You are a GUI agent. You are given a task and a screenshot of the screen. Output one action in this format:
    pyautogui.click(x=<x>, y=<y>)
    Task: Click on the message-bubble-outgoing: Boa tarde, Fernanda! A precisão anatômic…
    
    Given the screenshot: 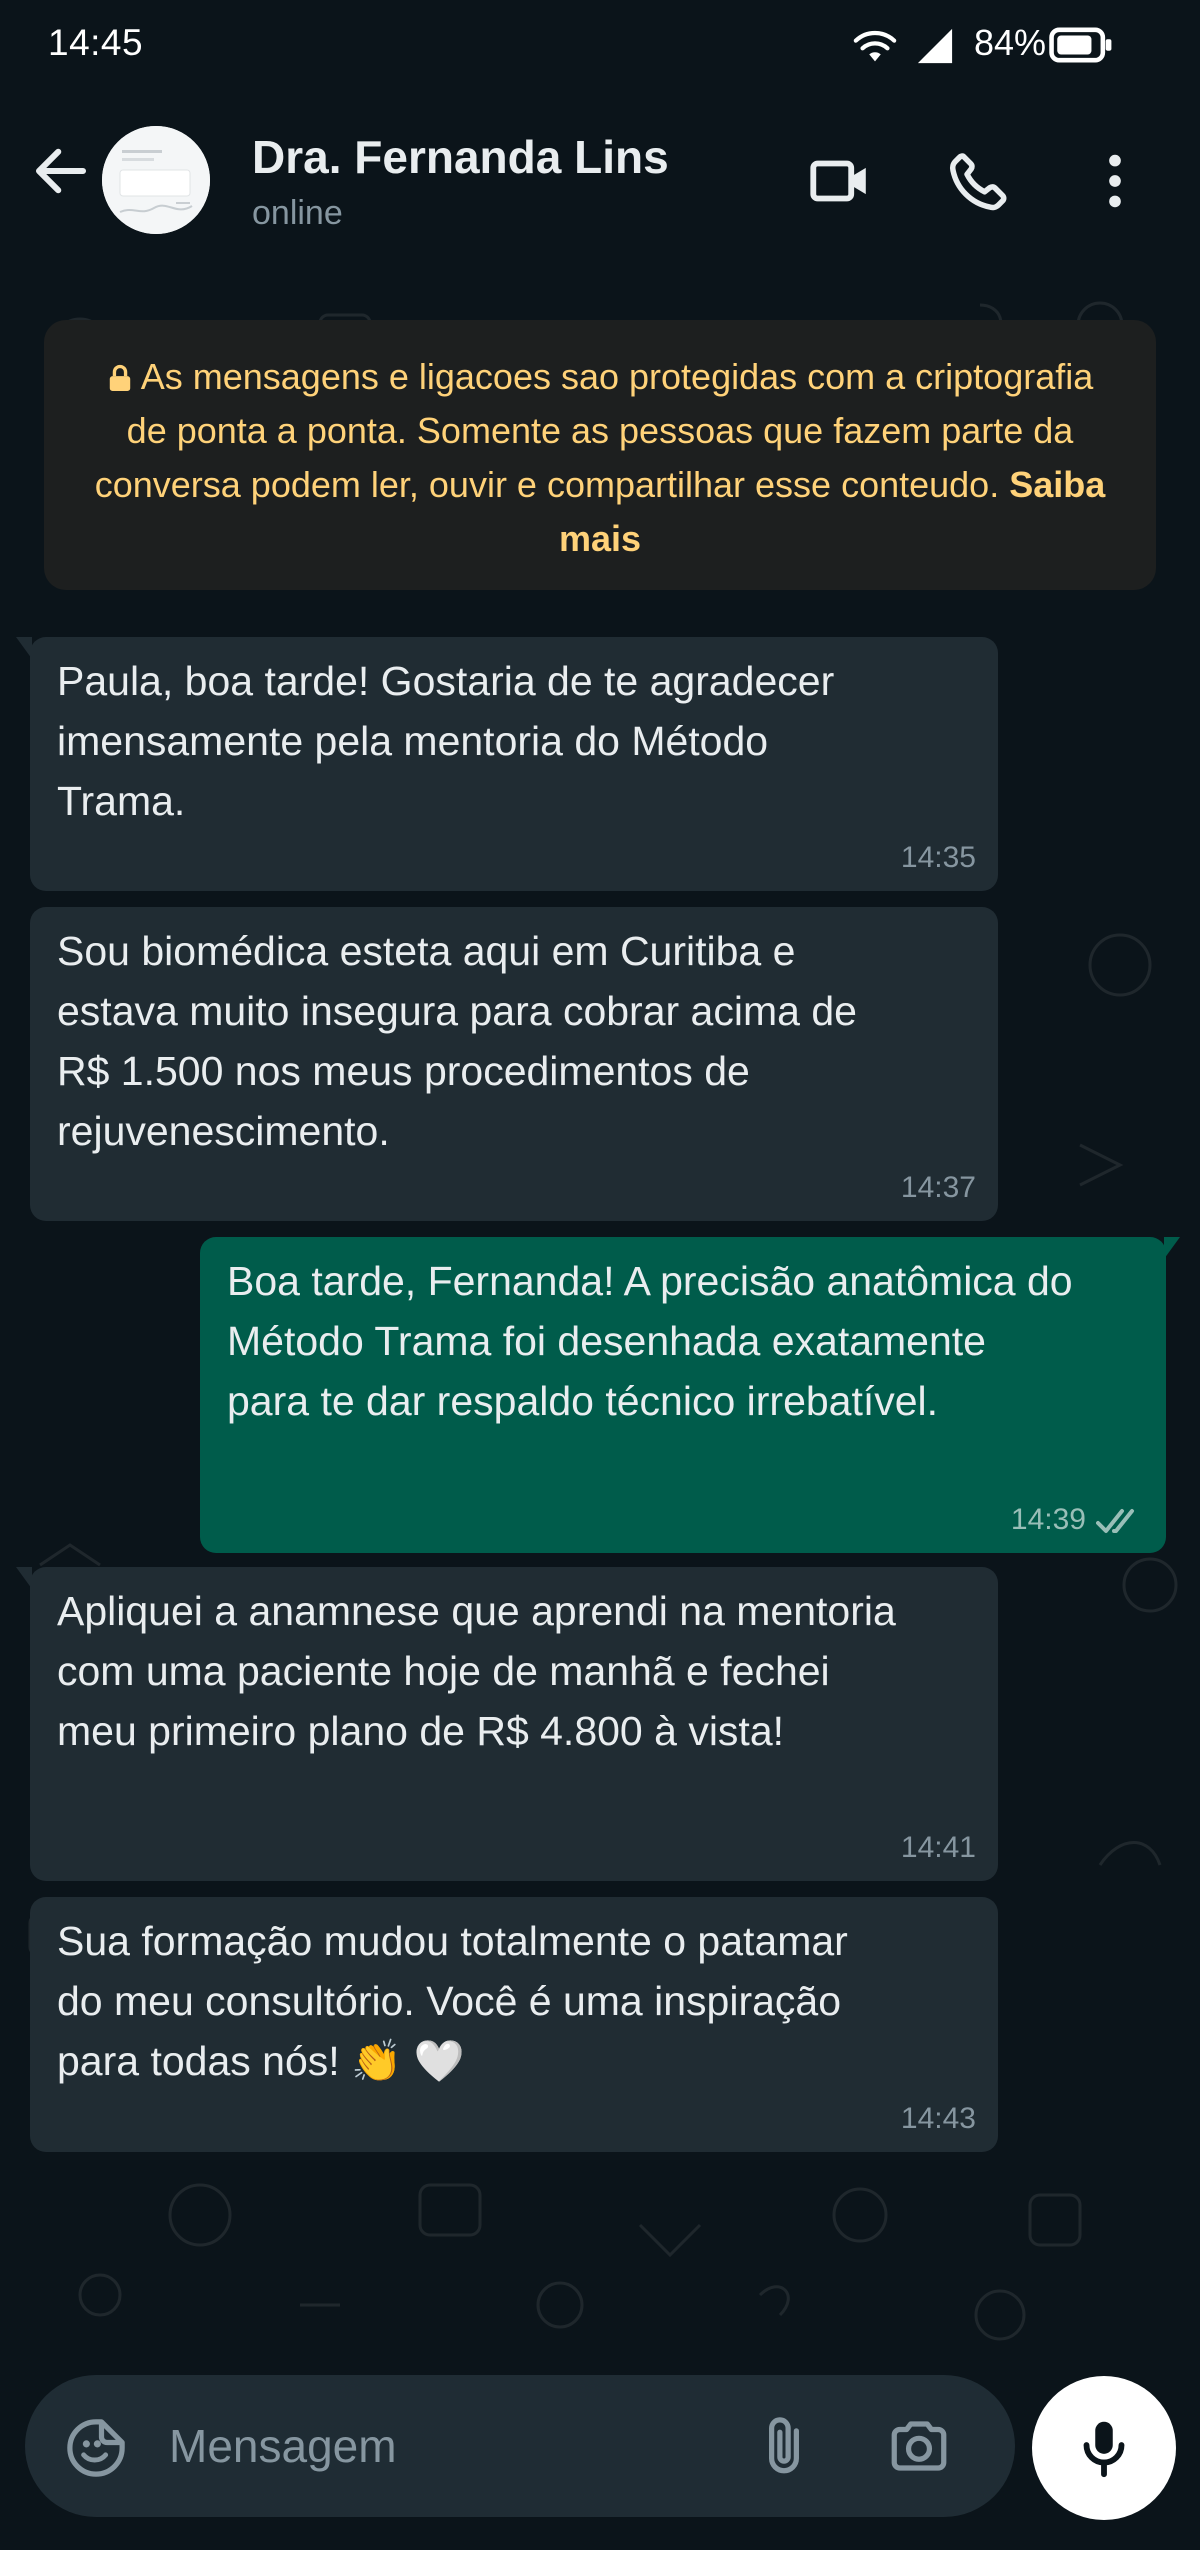 What is the action you would take?
    pyautogui.click(x=690, y=1395)
    